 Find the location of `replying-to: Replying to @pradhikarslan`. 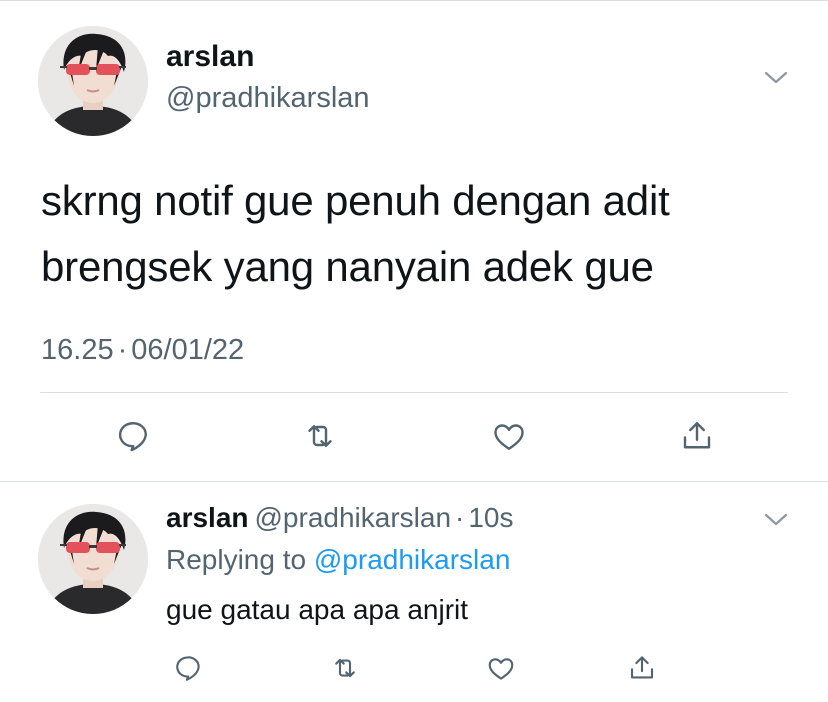

replying-to: Replying to @pradhikarslan is located at coordinates (338, 560).